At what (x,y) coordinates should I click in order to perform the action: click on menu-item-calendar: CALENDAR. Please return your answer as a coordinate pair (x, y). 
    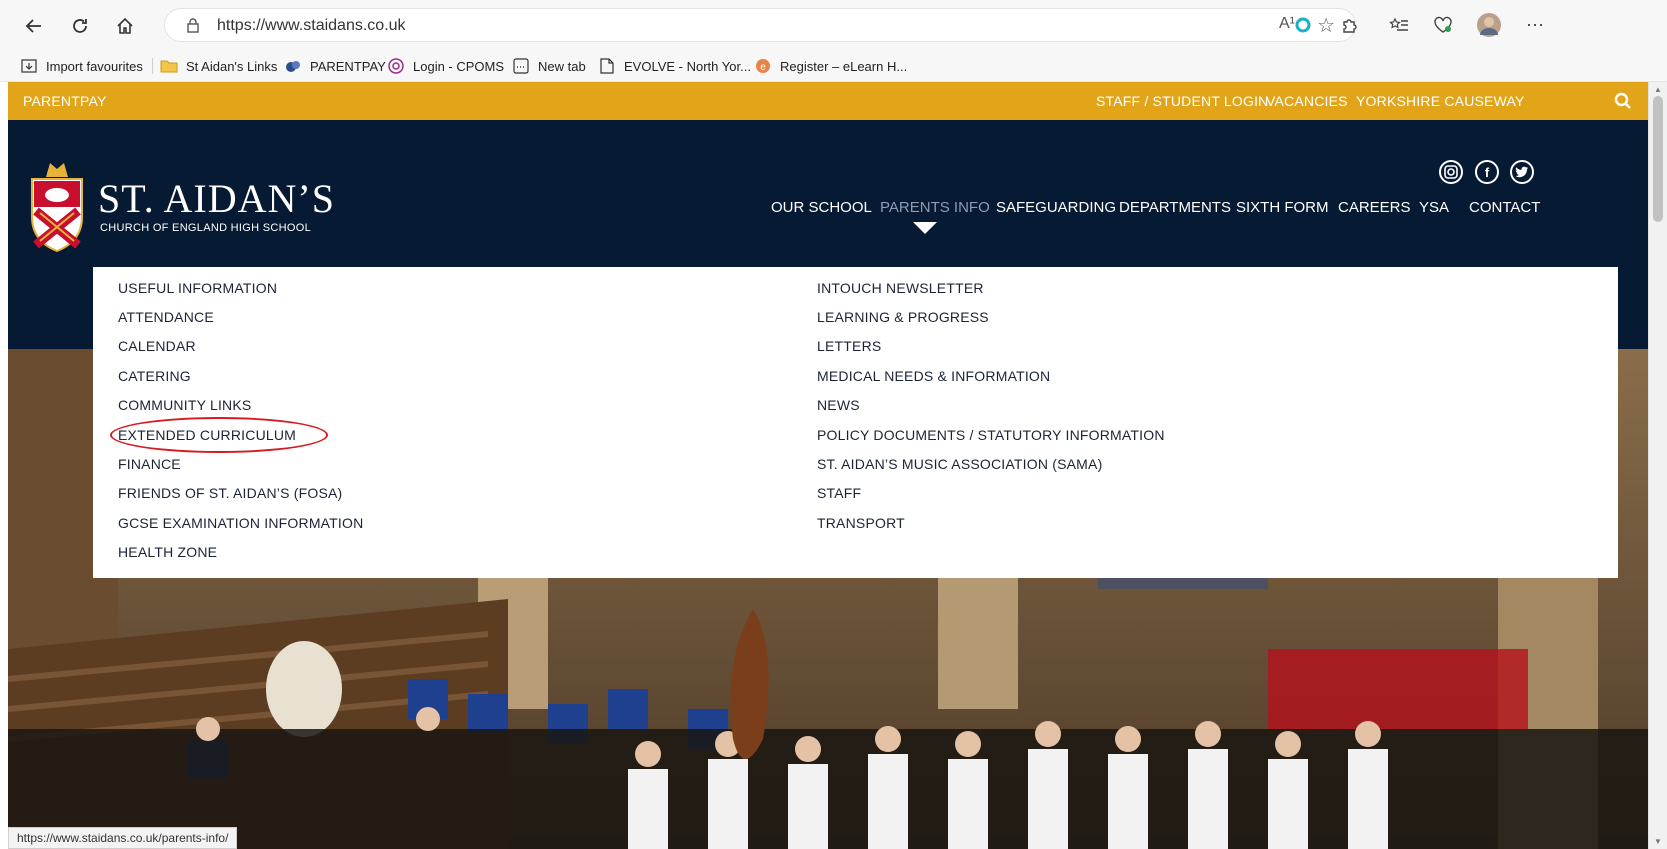
    Looking at the image, I should click on (157, 346).